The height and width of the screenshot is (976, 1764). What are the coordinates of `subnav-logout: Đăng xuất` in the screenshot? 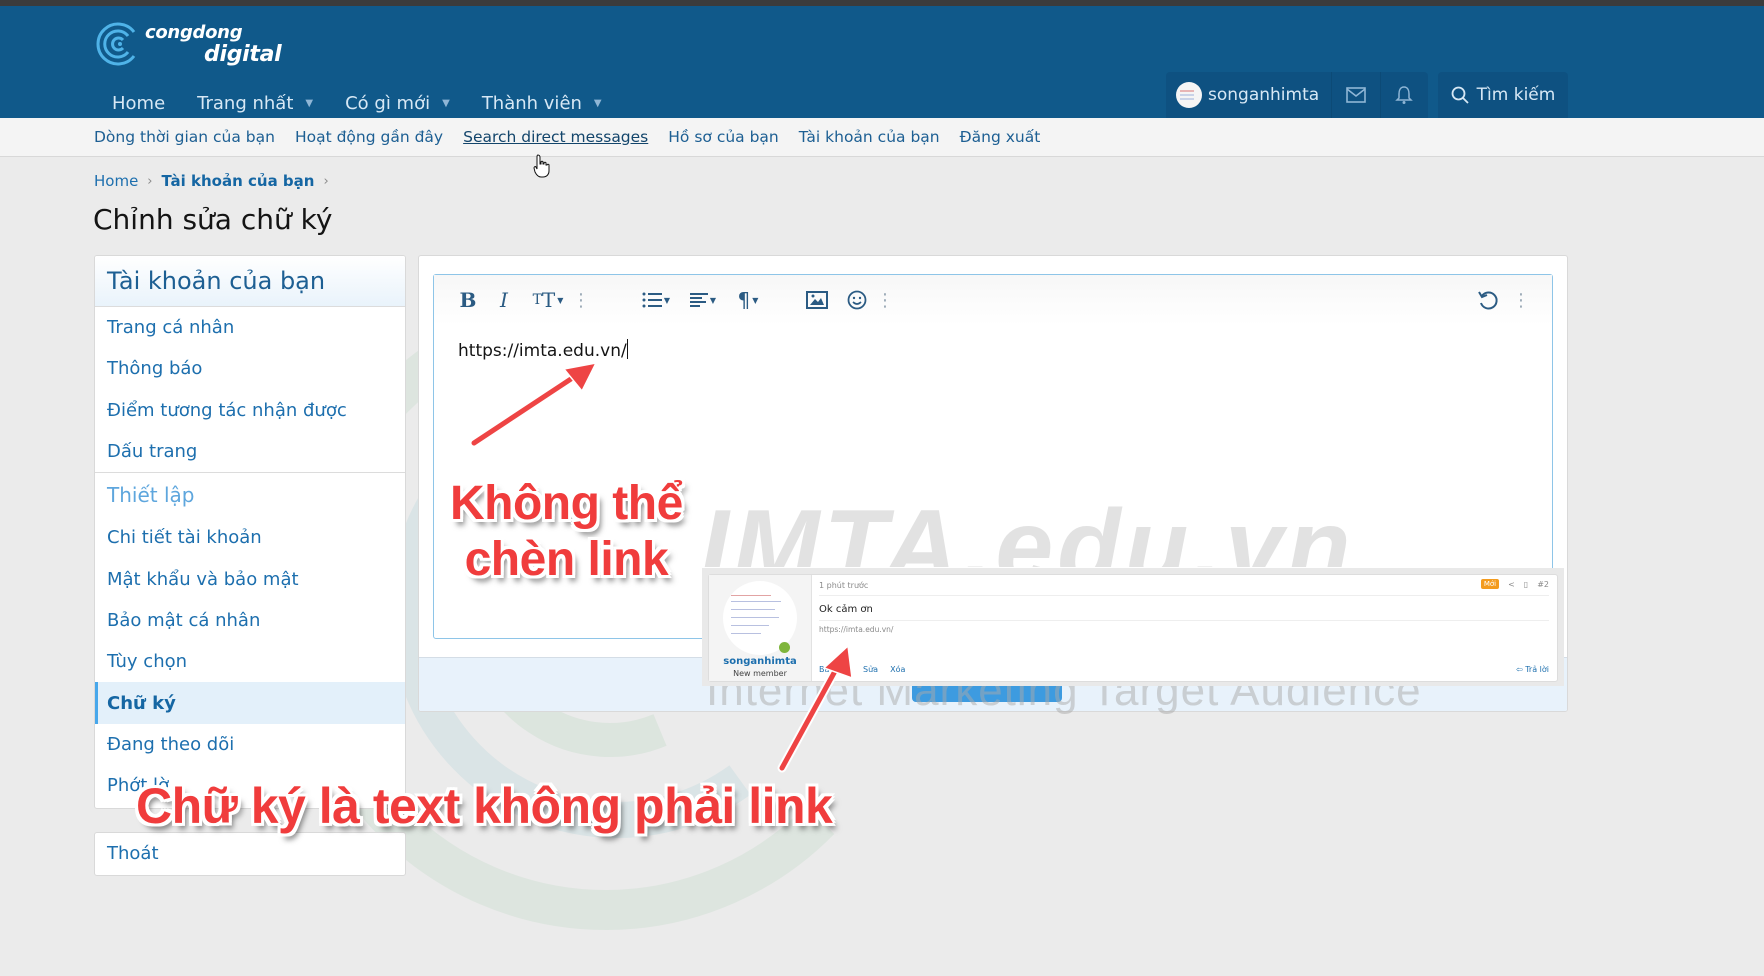 It's located at (1000, 137).